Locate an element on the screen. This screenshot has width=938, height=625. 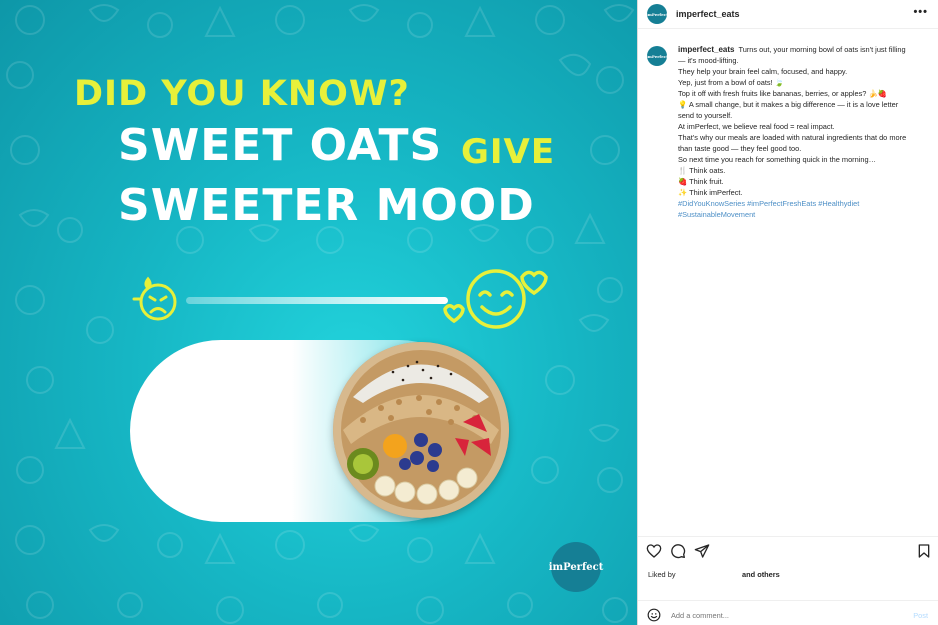
post-header: imPerfect imperfect_eats ••• is located at coordinates (788, 14).